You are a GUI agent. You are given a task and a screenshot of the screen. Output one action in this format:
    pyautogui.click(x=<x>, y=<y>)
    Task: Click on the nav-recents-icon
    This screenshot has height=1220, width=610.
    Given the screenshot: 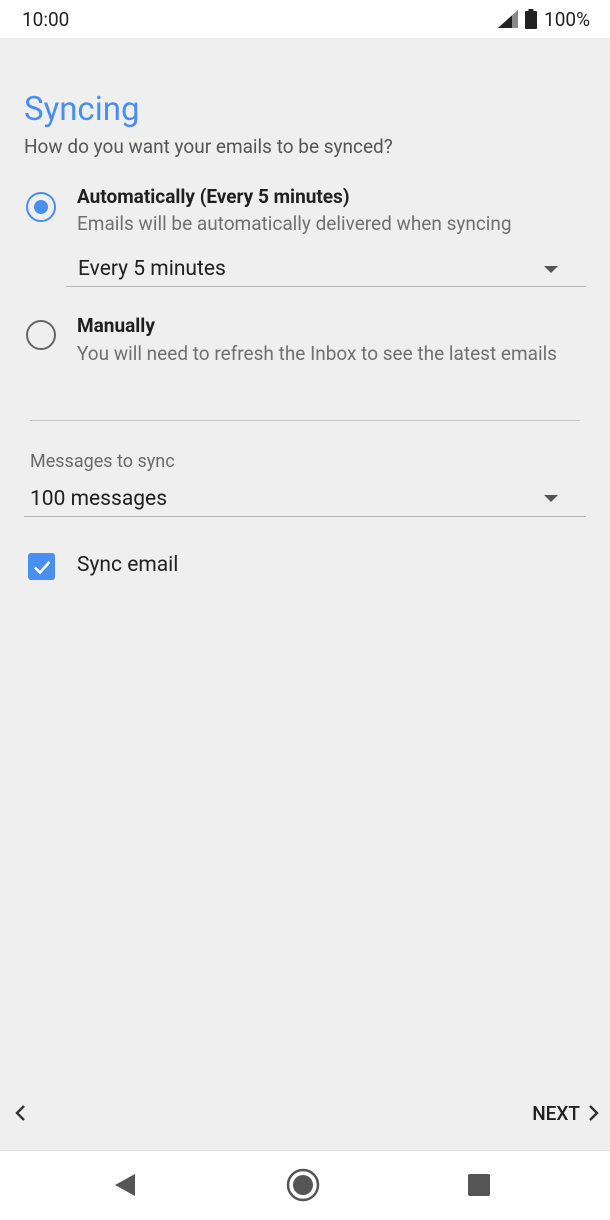 What is the action you would take?
    pyautogui.click(x=479, y=1185)
    